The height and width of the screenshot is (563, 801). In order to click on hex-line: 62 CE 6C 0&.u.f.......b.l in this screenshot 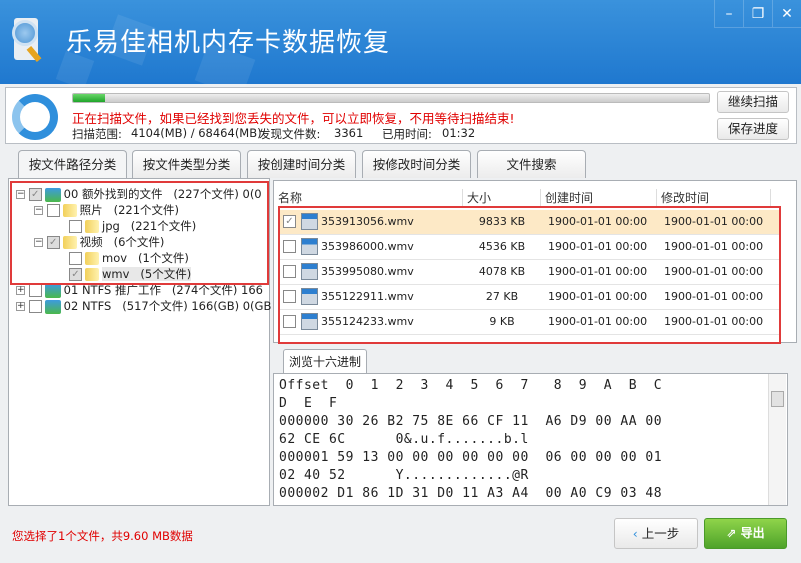, I will do `click(404, 439)`.